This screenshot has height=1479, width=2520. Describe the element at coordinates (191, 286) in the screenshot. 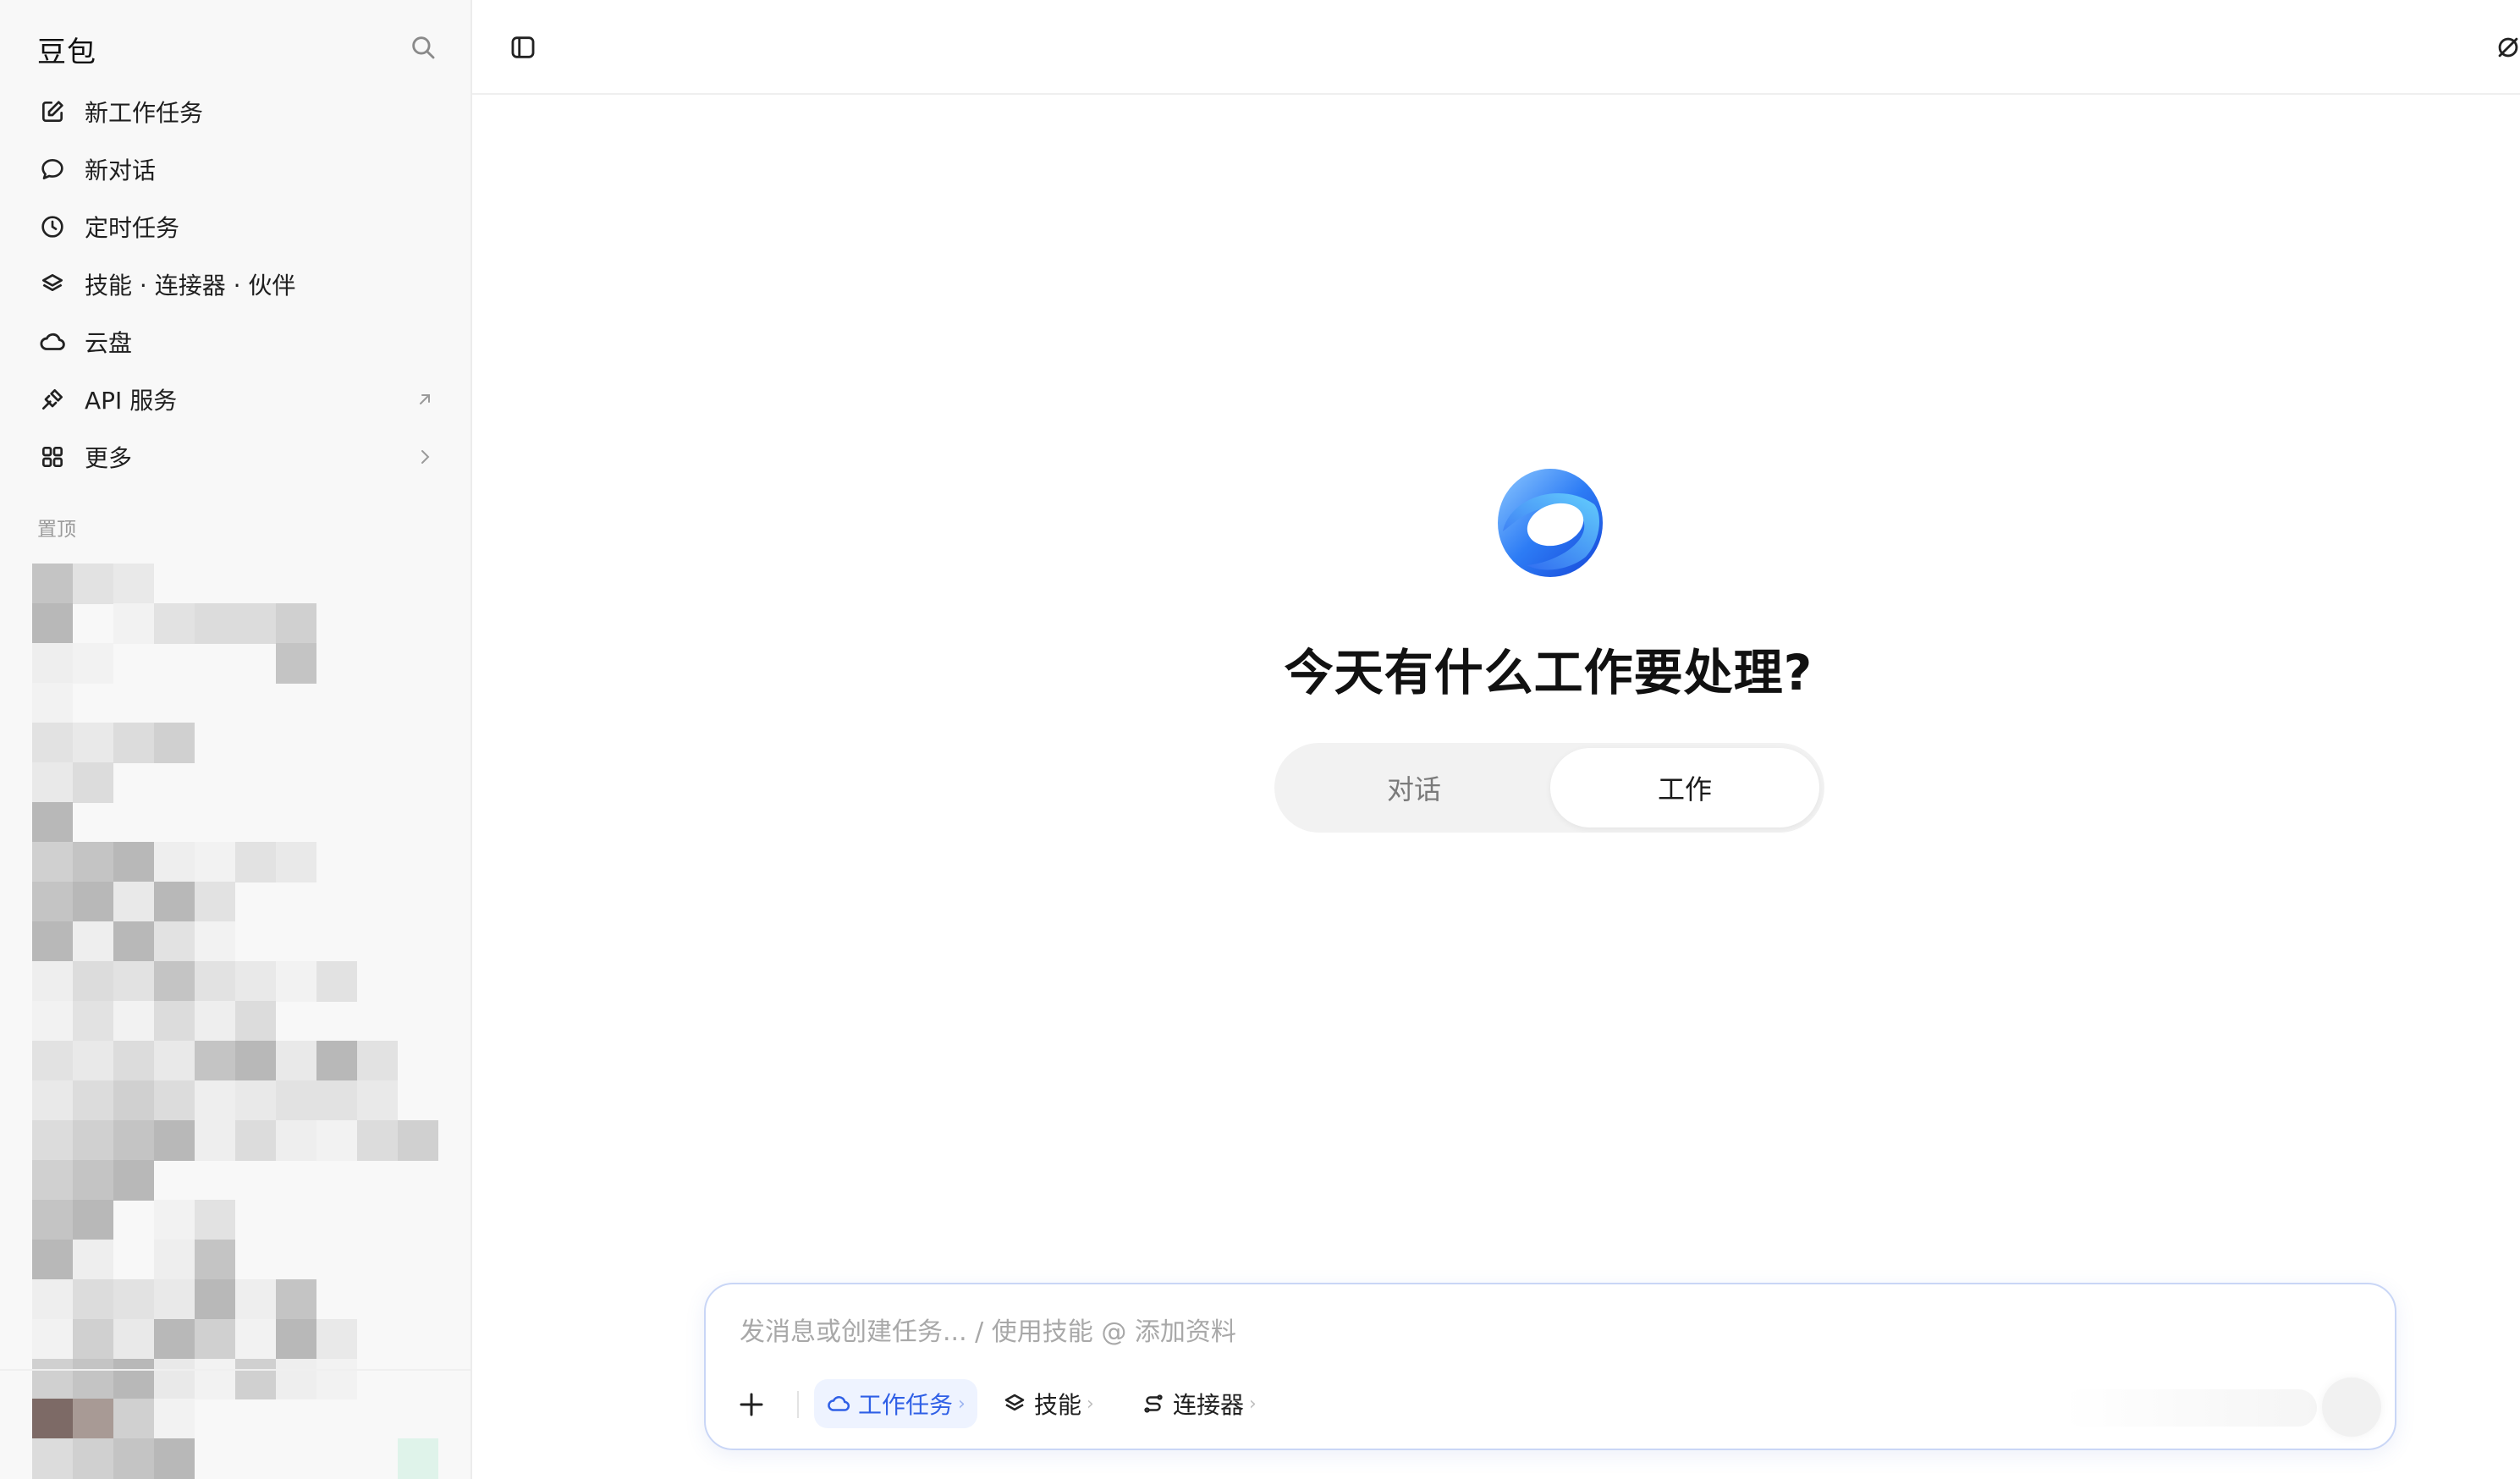

I see `sidebar-item-label: 技能 · 连接器 · 伙伴` at that location.